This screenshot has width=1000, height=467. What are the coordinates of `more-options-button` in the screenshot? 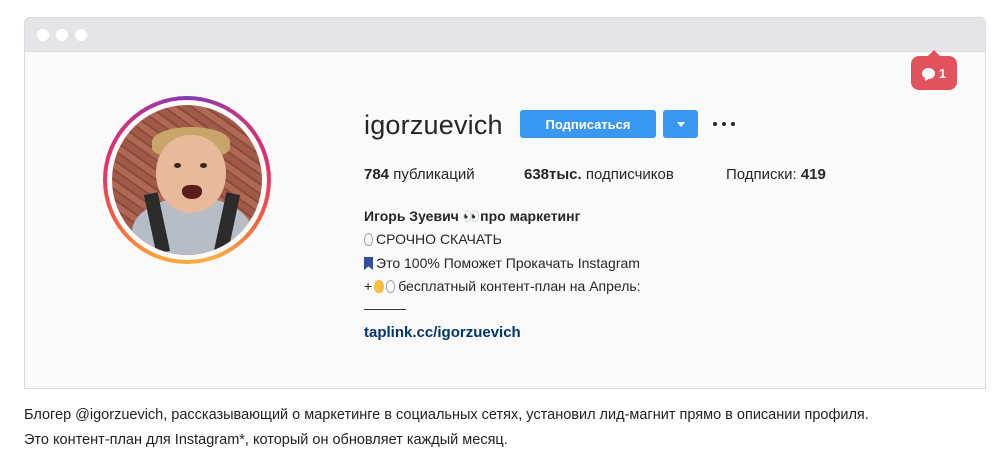 It's located at (724, 124).